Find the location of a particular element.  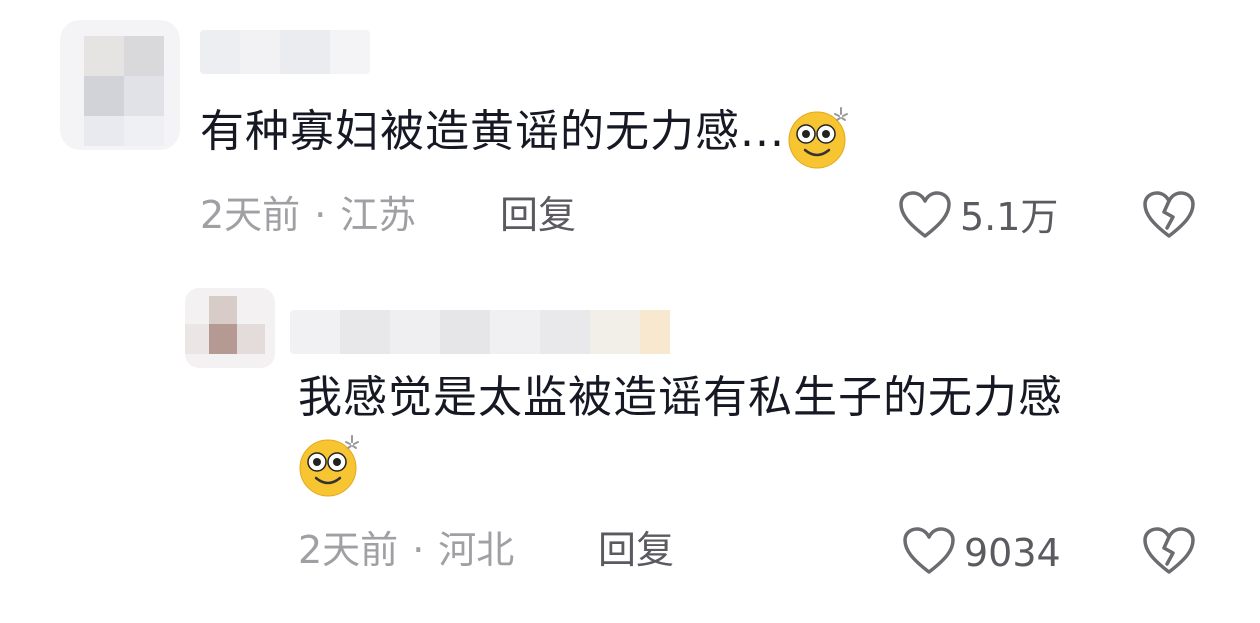

like-button: 5.1万 is located at coordinates (978, 217).